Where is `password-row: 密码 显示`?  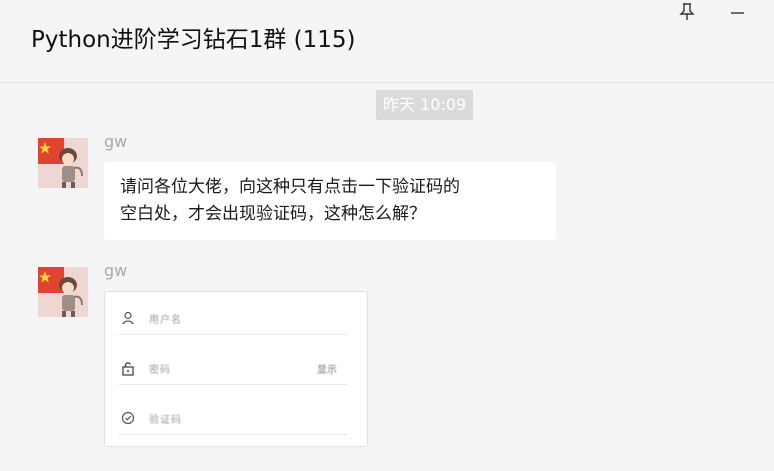
password-row: 密码 显示 is located at coordinates (233, 368).